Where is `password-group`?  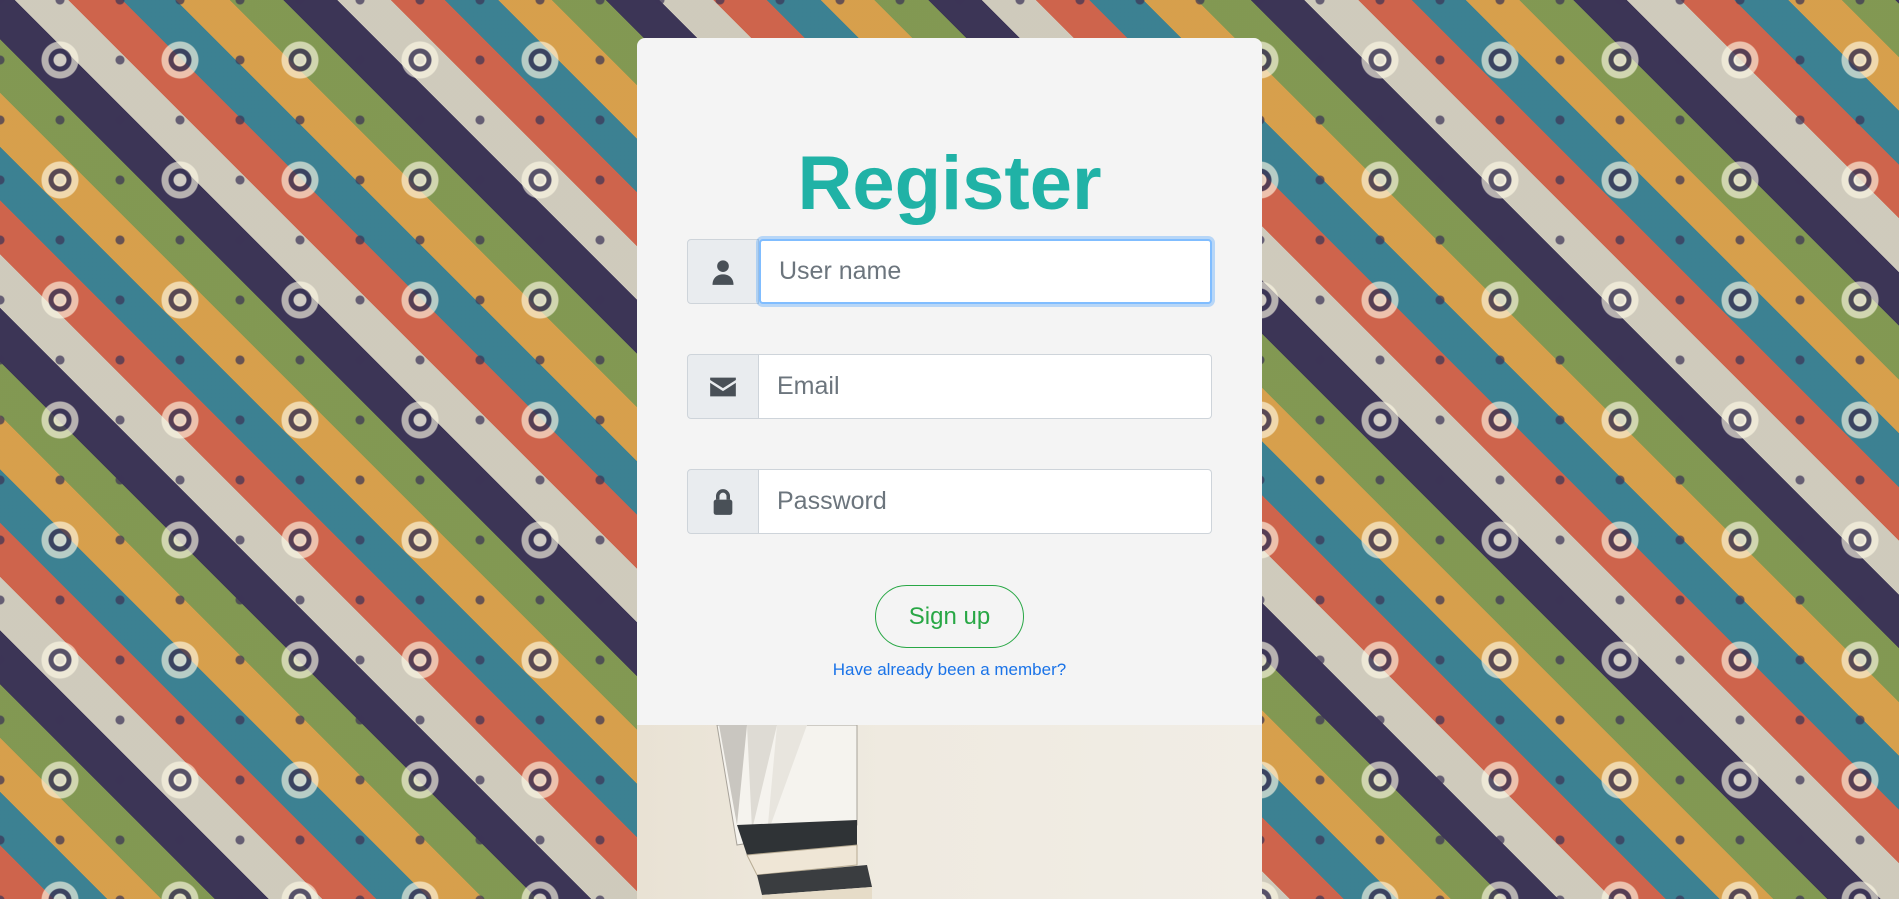 password-group is located at coordinates (949, 501).